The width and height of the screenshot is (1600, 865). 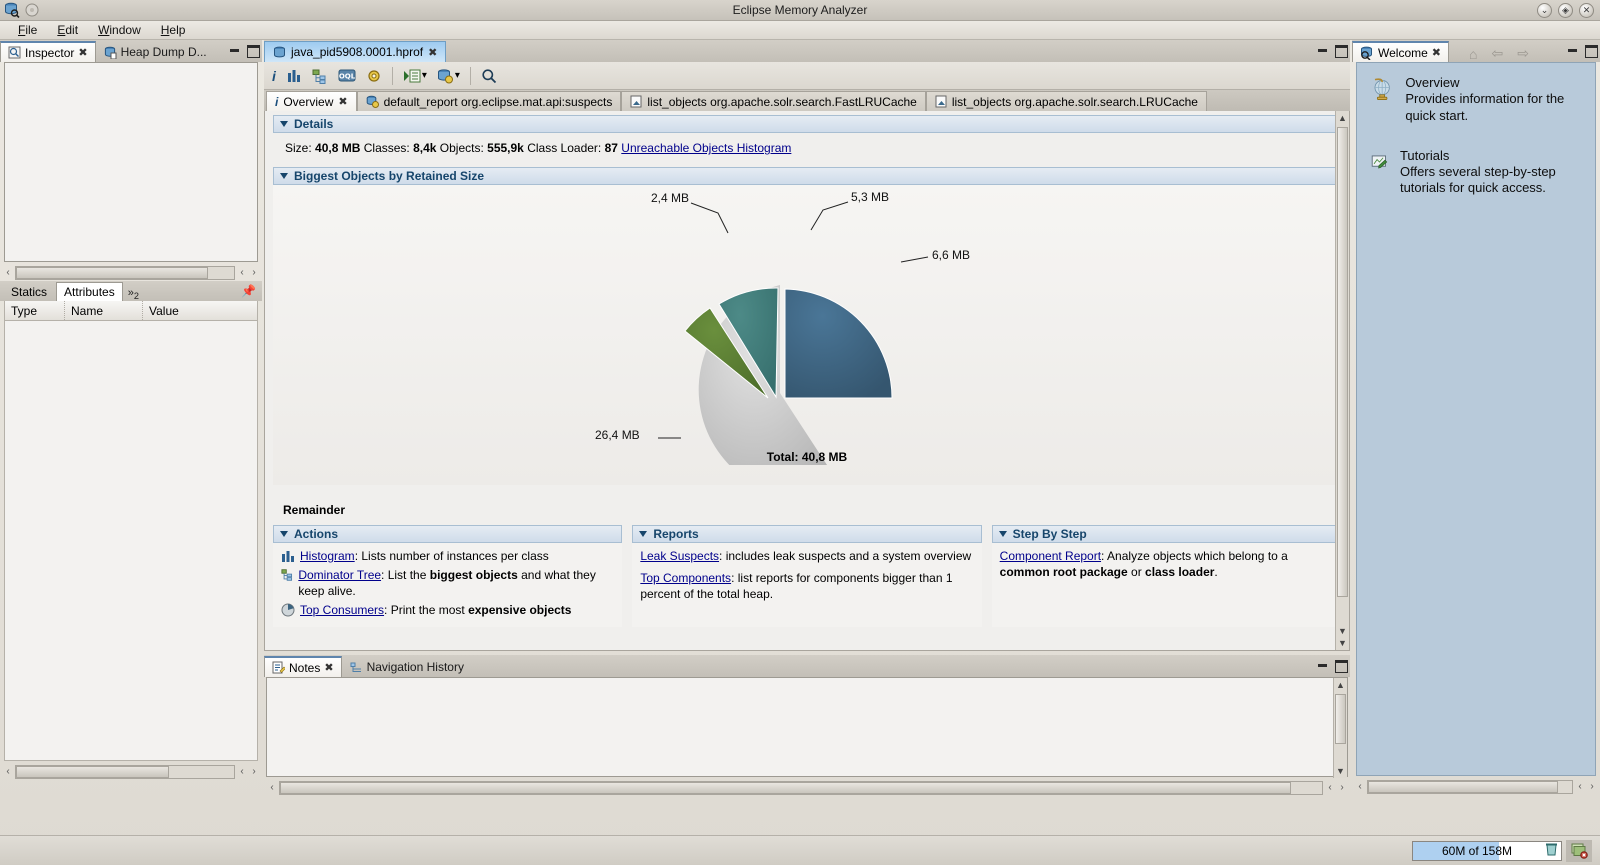 What do you see at coordinates (339, 575) in the screenshot?
I see `dominator-tree-link: Dominator Tree` at bounding box center [339, 575].